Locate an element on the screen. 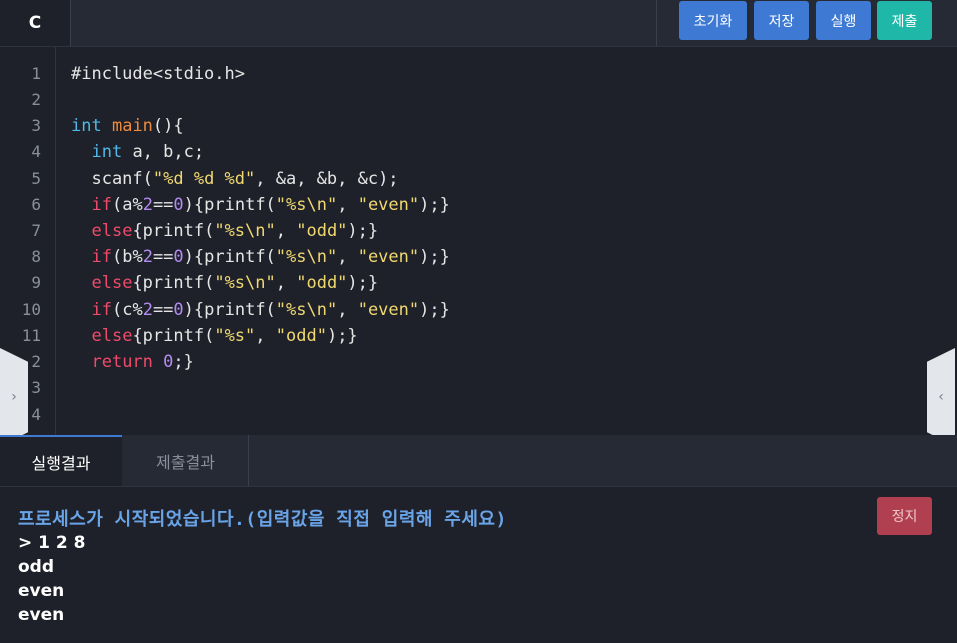 The height and width of the screenshot is (643, 957). console-line: odd is located at coordinates (36, 567).